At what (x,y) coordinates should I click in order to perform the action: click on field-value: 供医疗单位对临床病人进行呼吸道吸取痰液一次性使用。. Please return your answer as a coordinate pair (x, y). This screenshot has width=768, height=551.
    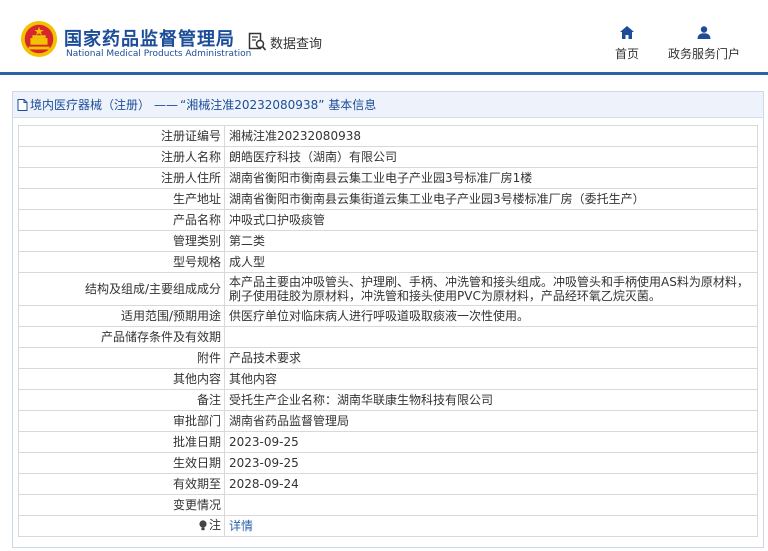
    Looking at the image, I should click on (491, 316).